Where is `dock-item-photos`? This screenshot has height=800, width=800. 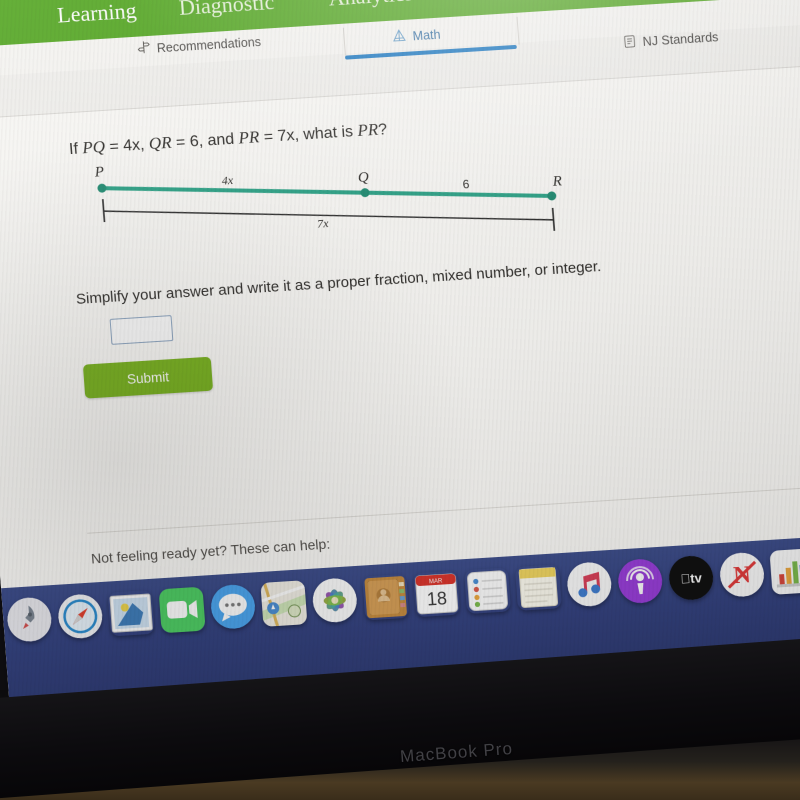
dock-item-photos is located at coordinates (334, 600).